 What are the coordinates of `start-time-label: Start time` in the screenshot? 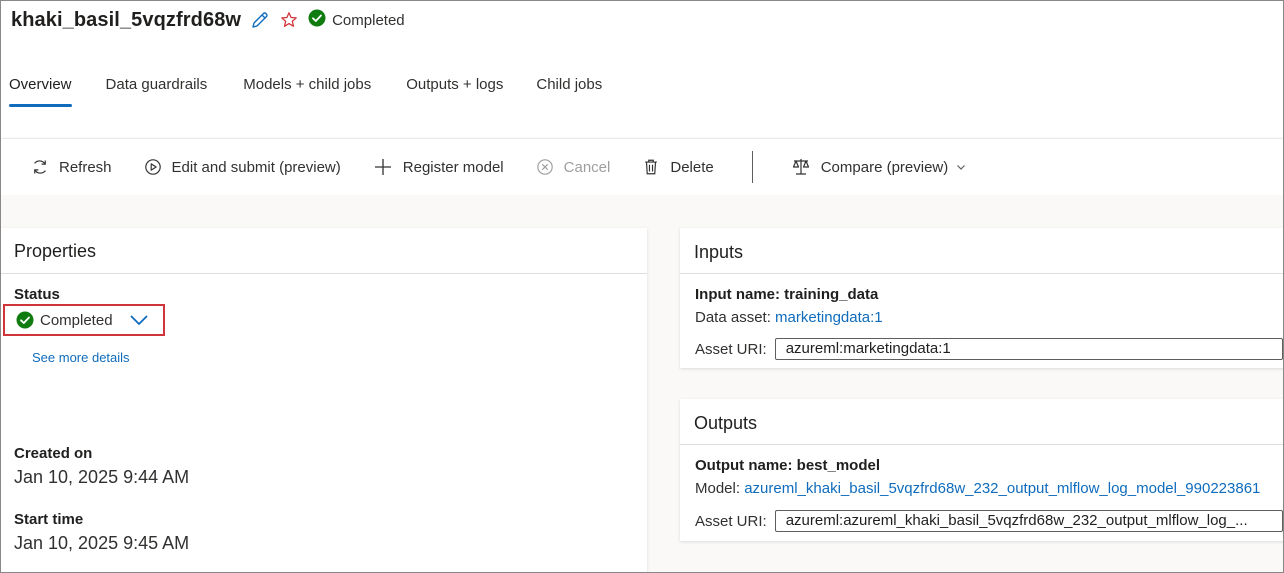 It's located at (49, 519).